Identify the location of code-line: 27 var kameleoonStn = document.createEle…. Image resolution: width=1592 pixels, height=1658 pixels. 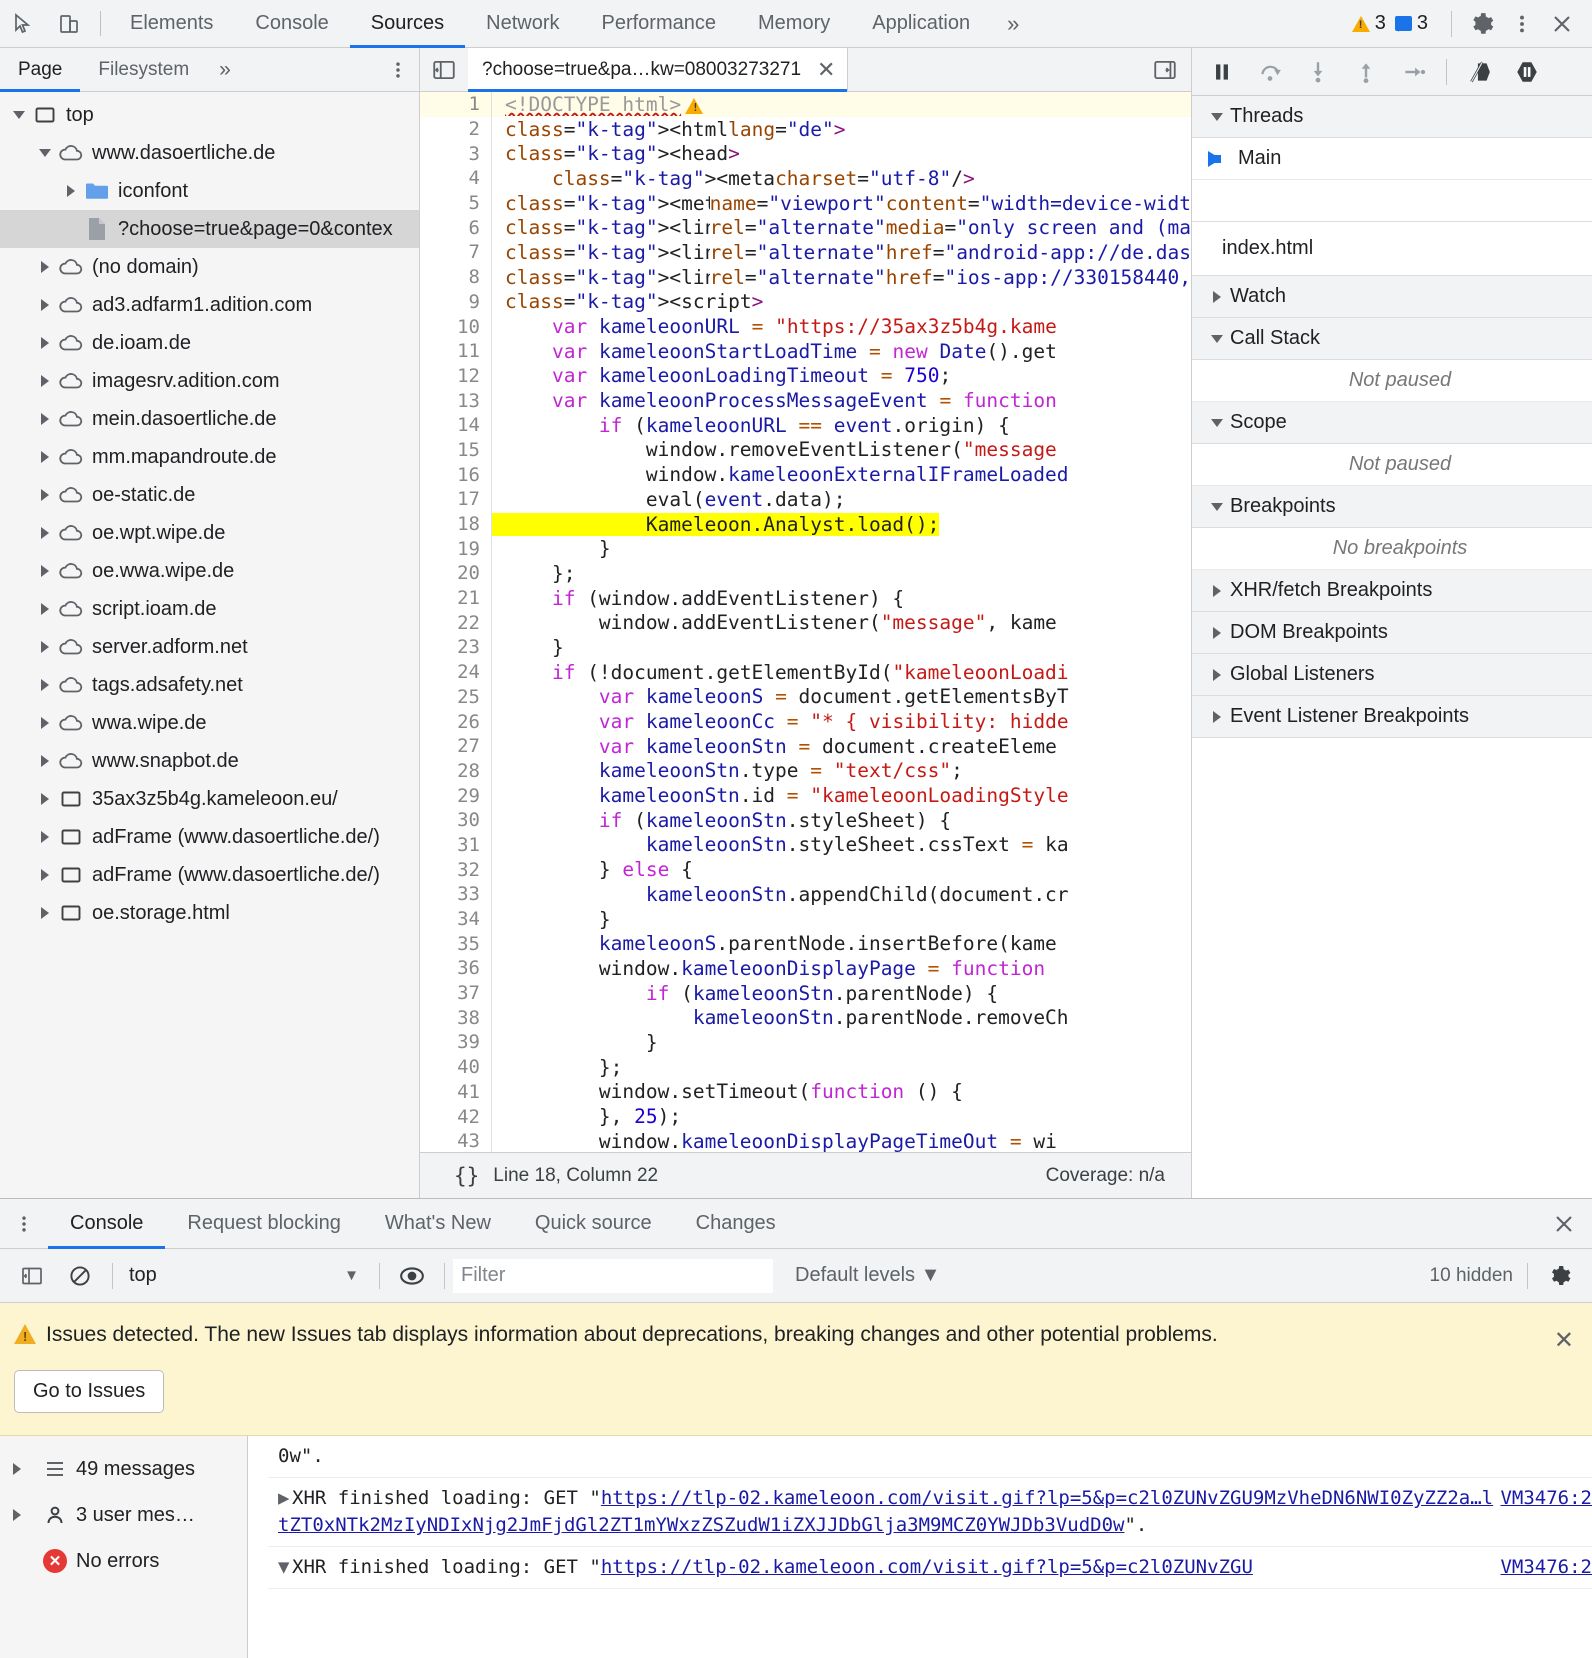
(805, 746).